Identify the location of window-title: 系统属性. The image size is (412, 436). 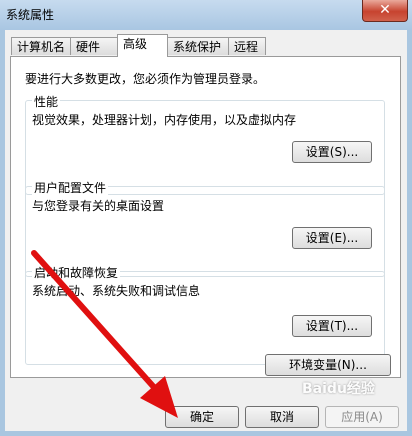
(30, 15).